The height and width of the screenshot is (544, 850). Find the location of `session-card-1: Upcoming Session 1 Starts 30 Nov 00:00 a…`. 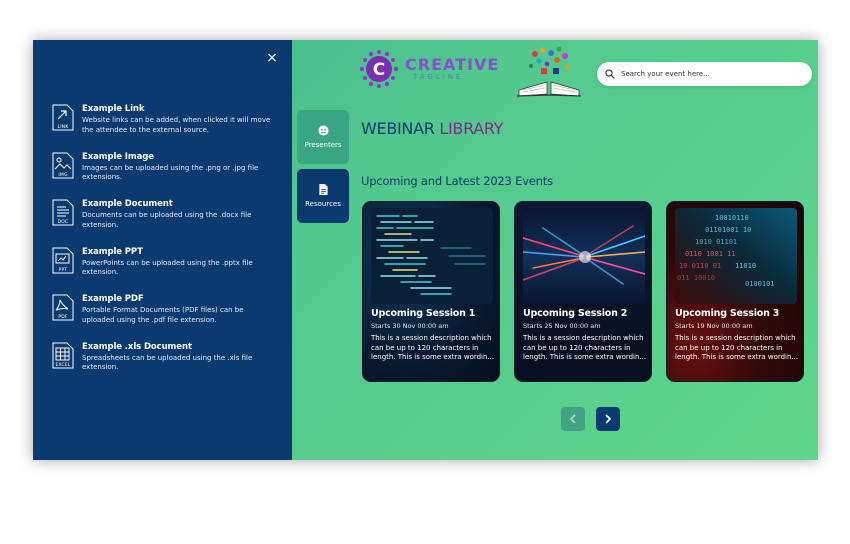

session-card-1: Upcoming Session 1 Starts 30 Nov 00:00 a… is located at coordinates (431, 291).